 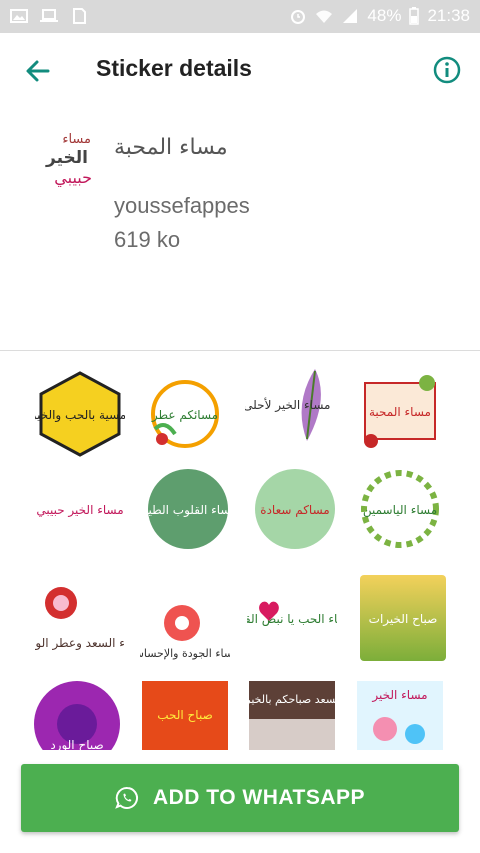 I want to click on sticker-text: مساء الخير لأحلى طير, so click(x=287, y=405).